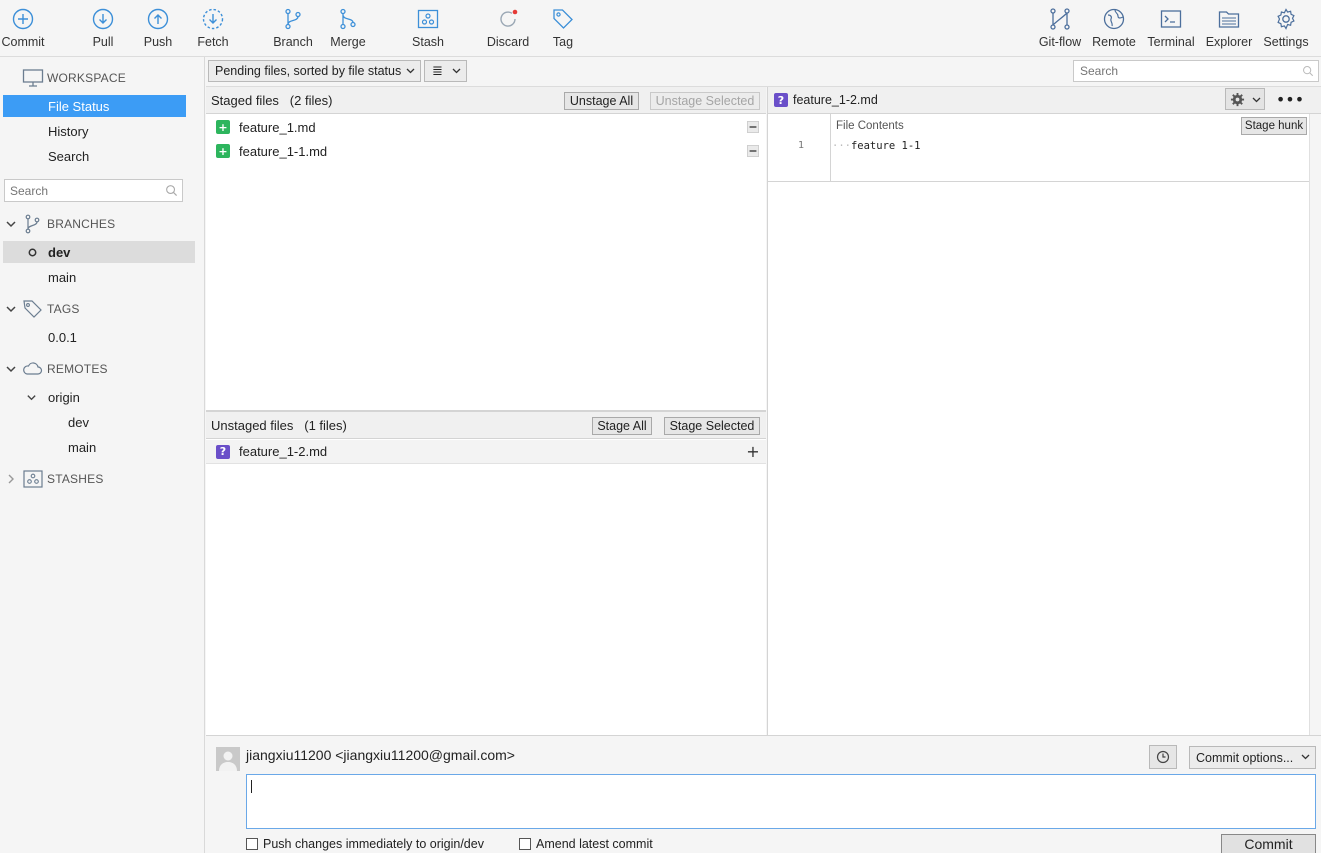 This screenshot has height=853, width=1321. I want to click on tag-toolbar-button: Tag, so click(563, 28).